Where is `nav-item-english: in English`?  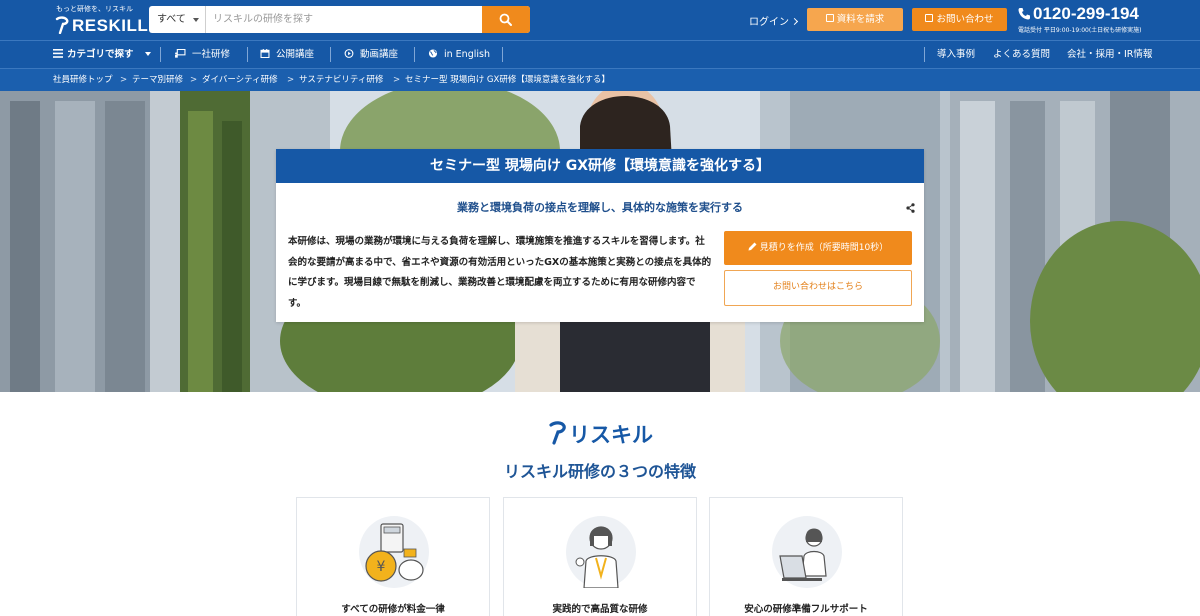 nav-item-english: in English is located at coordinates (459, 54).